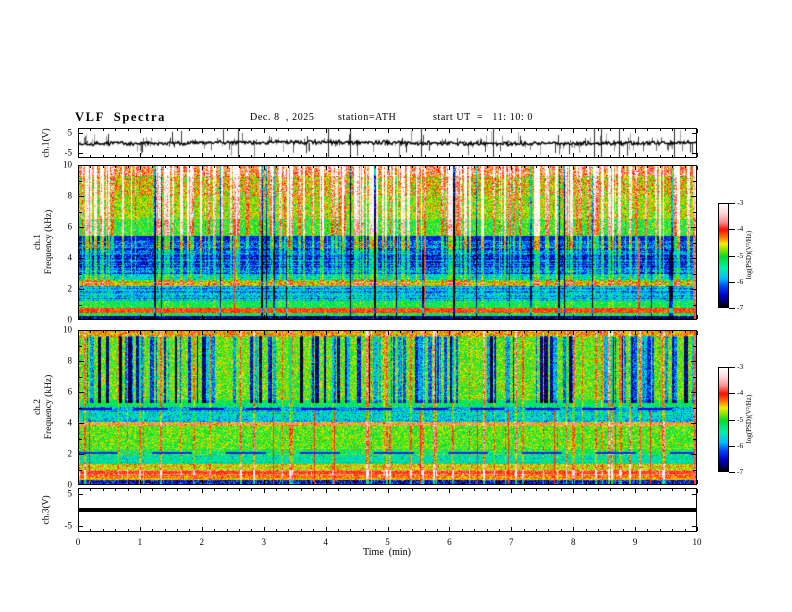 The image size is (792, 612). I want to click on ch1-ytick-label: -5, so click(68, 152).